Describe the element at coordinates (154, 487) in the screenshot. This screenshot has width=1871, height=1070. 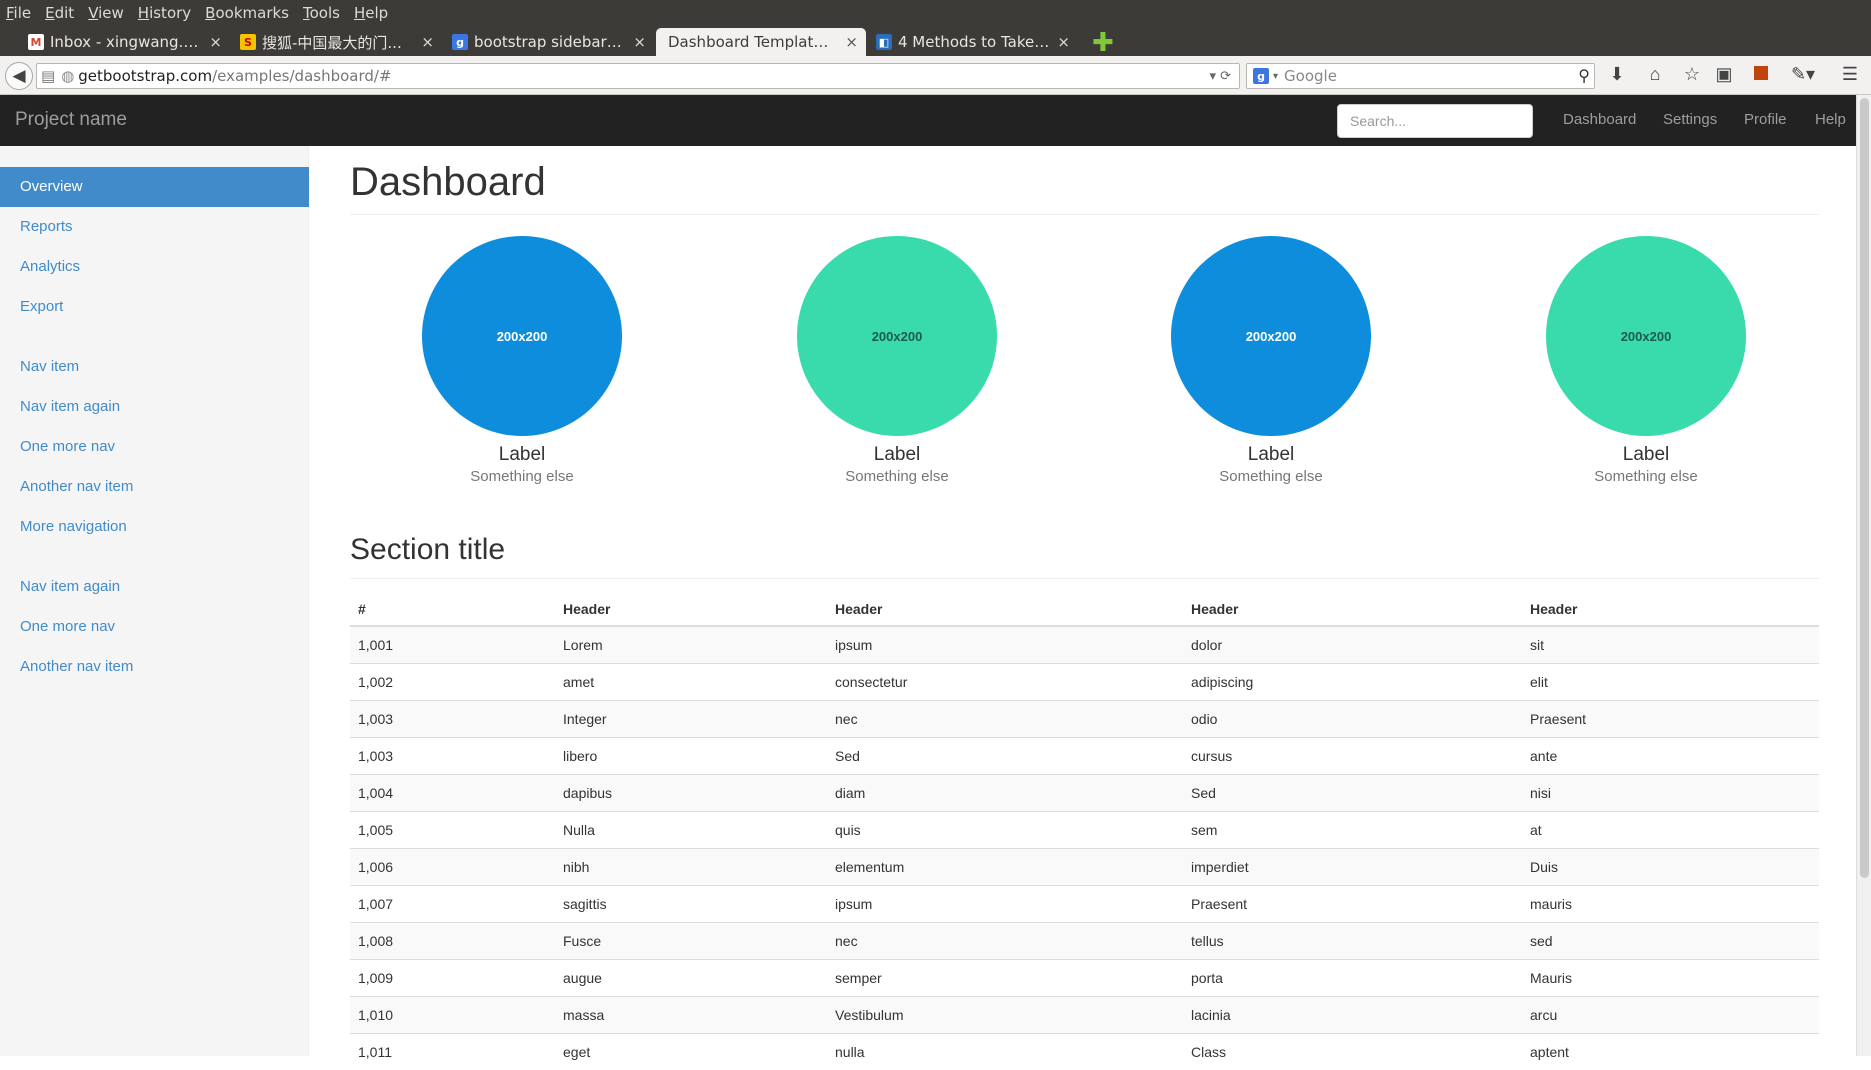
I see `sidebar-item-another-nav-item: Another nav item` at that location.